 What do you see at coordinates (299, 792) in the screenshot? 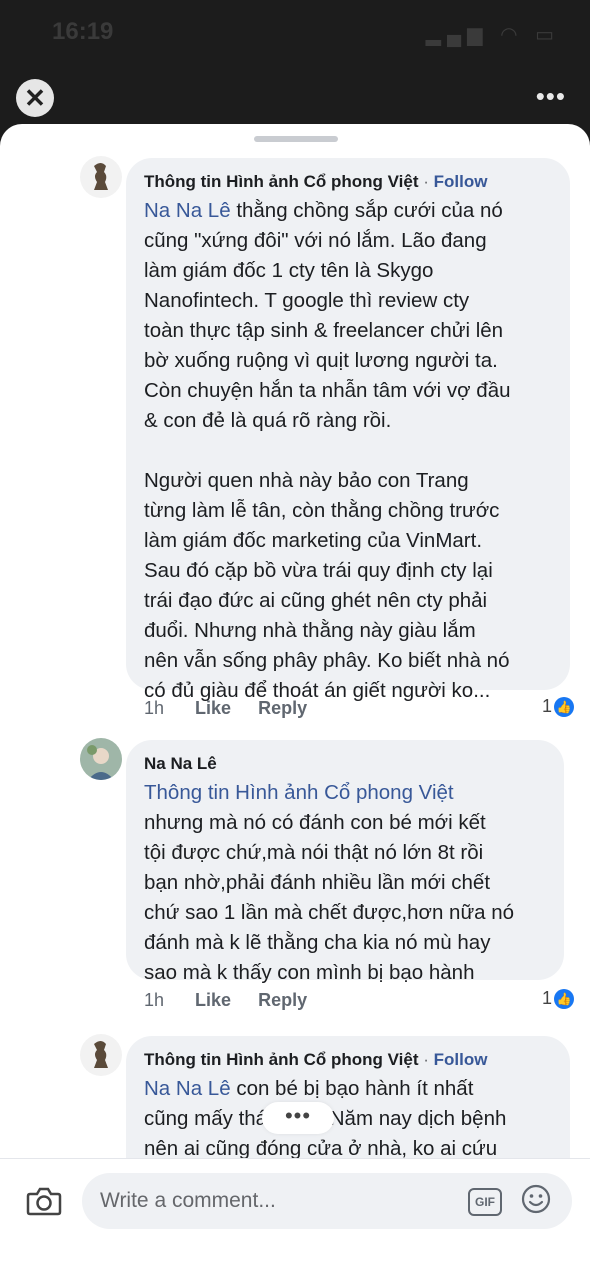
I see `mention-link: Thông tin Hình ảnh Cổ phong Việt` at bounding box center [299, 792].